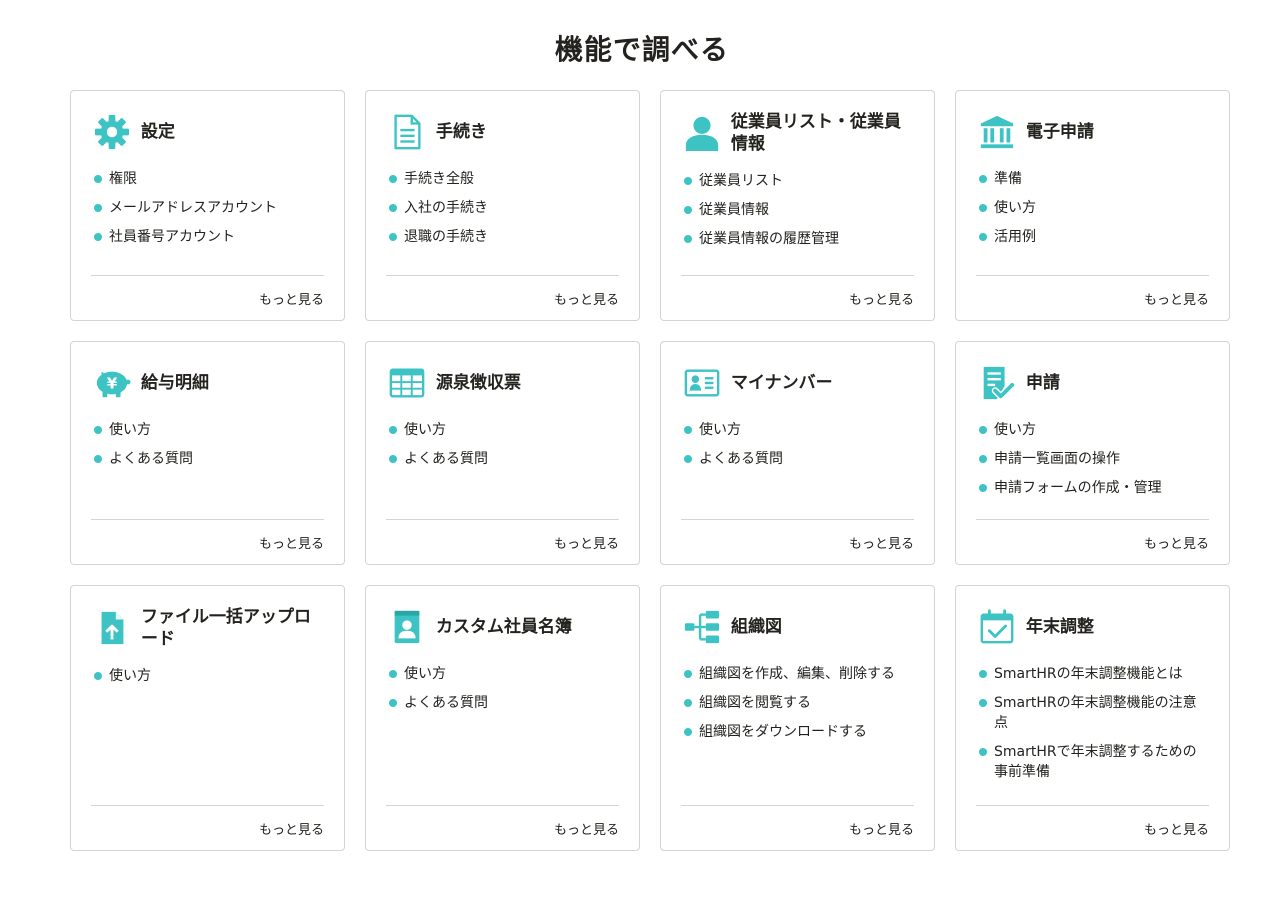  What do you see at coordinates (1092, 179) in the screenshot?
I see `feature-link-item: 準備` at bounding box center [1092, 179].